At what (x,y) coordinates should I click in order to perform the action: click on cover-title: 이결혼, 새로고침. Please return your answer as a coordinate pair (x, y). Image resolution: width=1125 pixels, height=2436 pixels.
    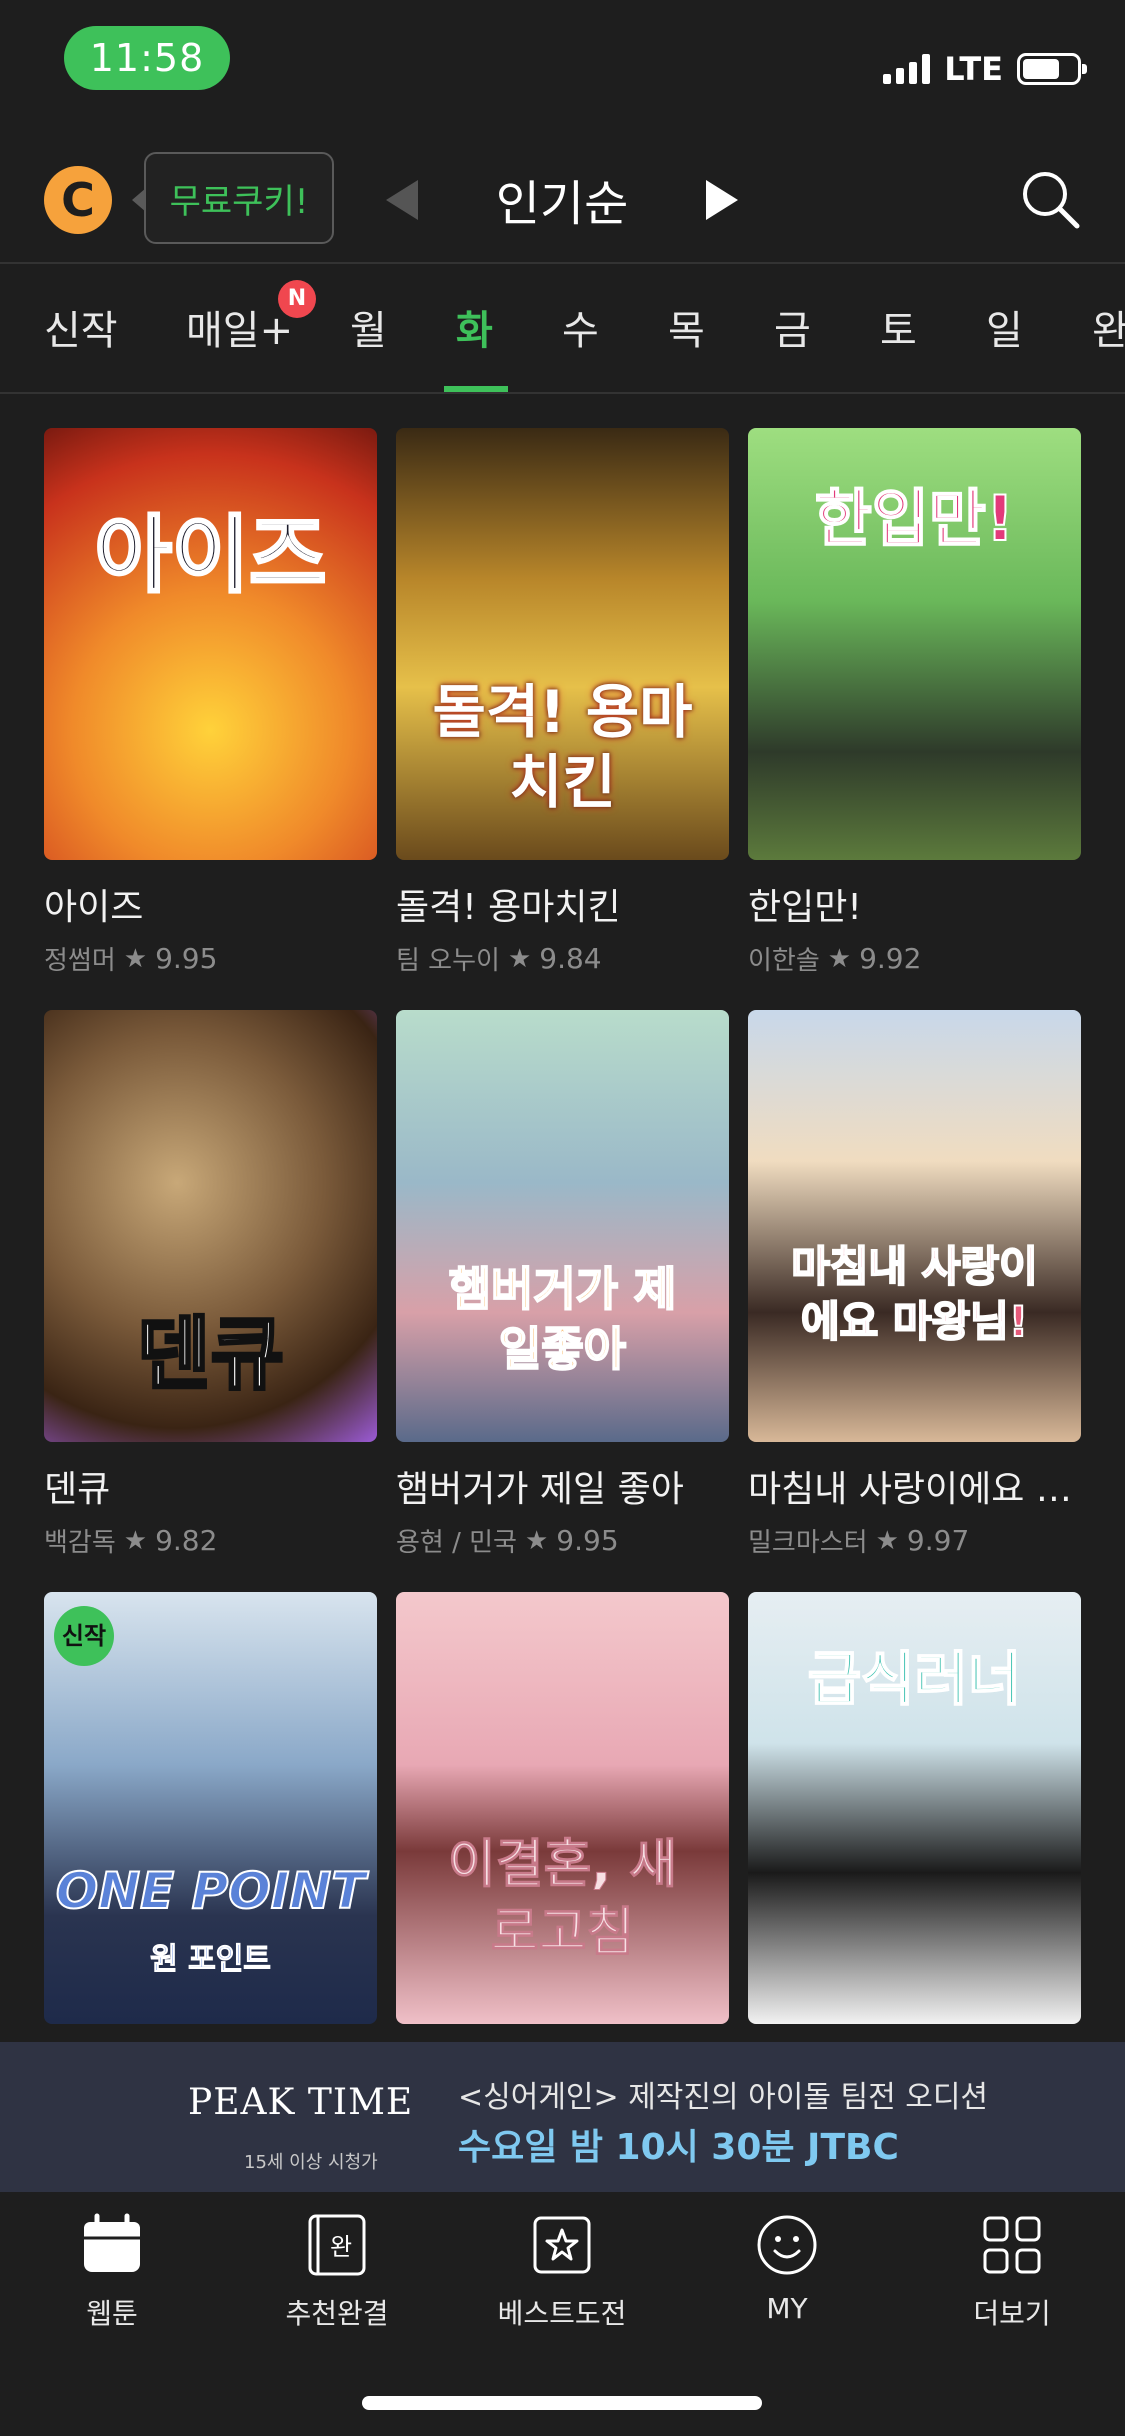
    Looking at the image, I should click on (562, 1898).